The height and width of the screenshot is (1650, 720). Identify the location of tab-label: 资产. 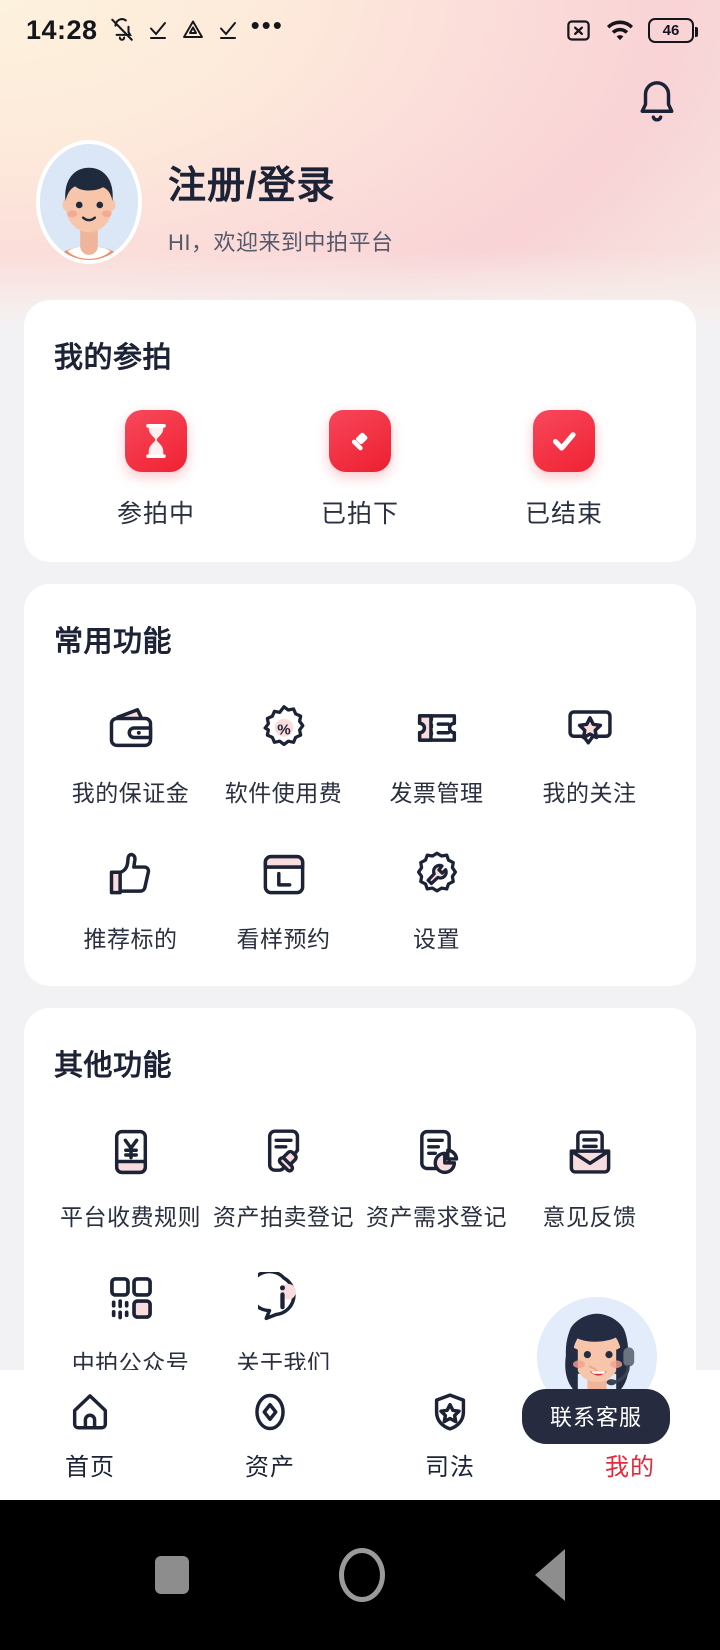
(270, 1467).